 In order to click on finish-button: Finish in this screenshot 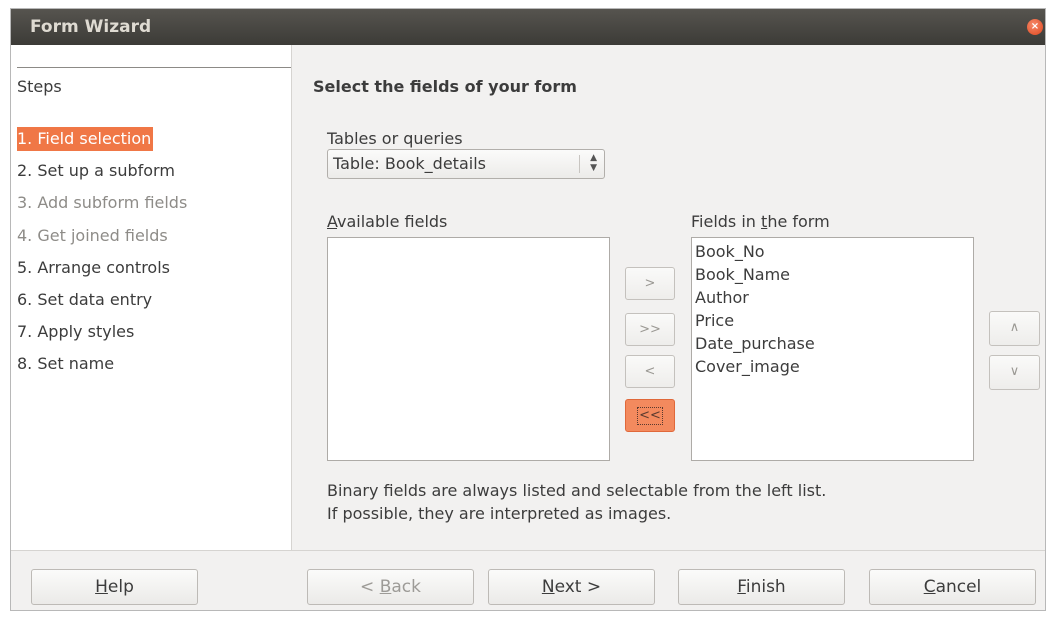, I will do `click(761, 587)`.